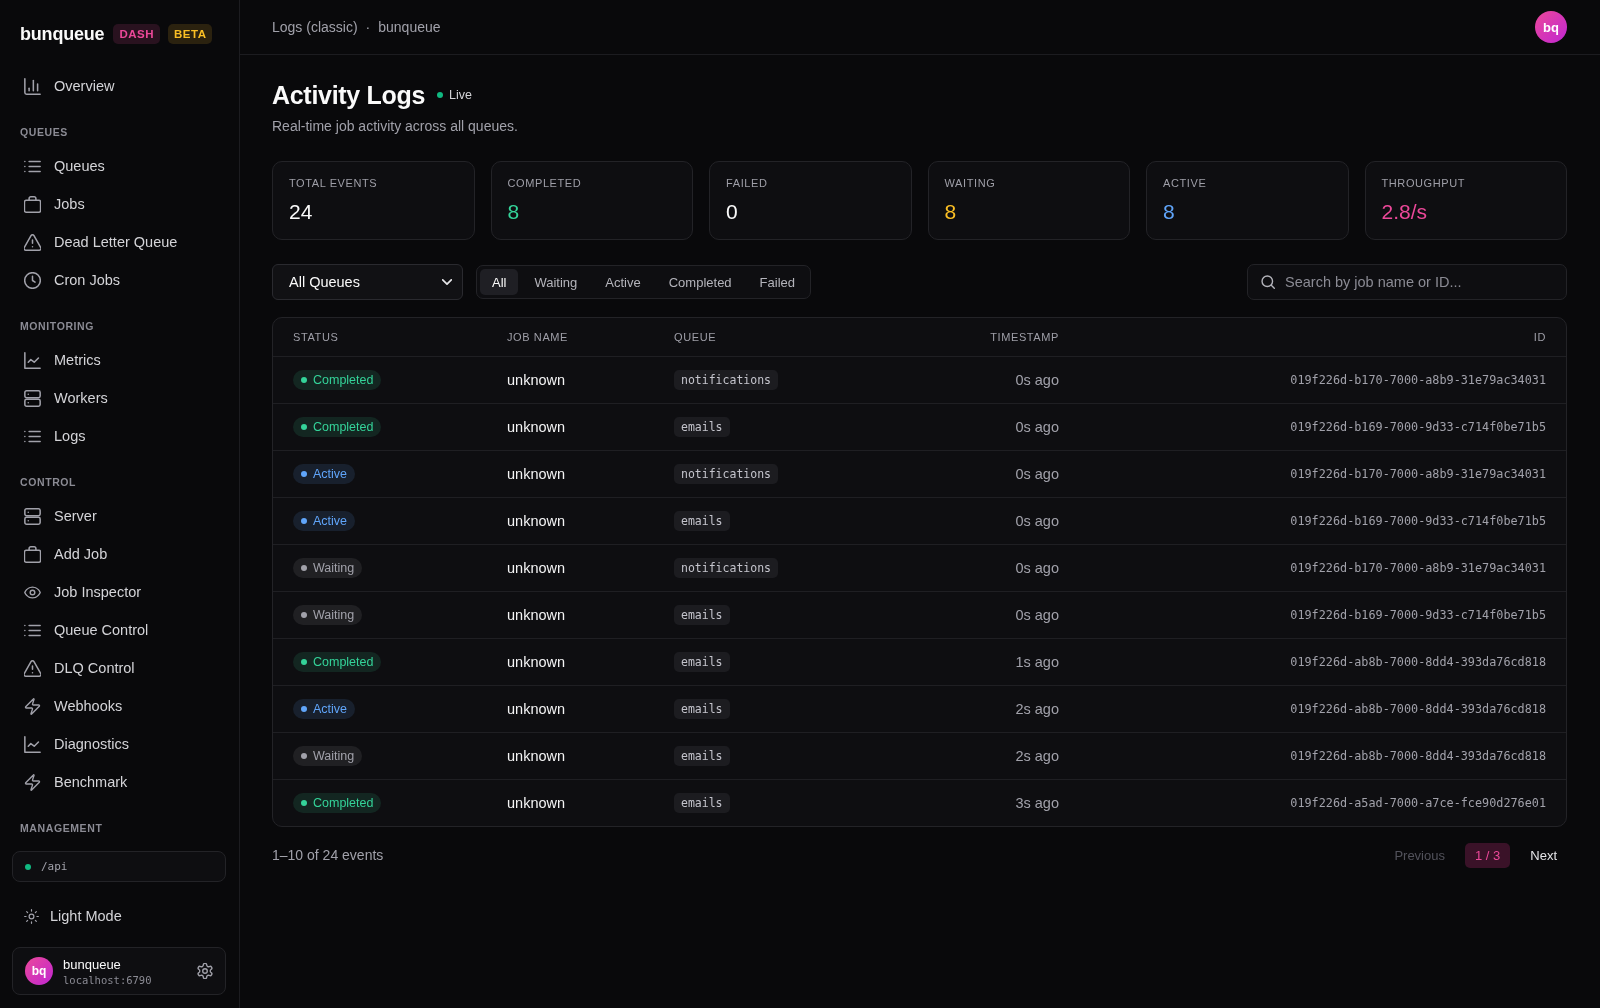 This screenshot has height=1008, width=1600. Describe the element at coordinates (1185, 183) in the screenshot. I see `stat-label: ACTIVE` at that location.